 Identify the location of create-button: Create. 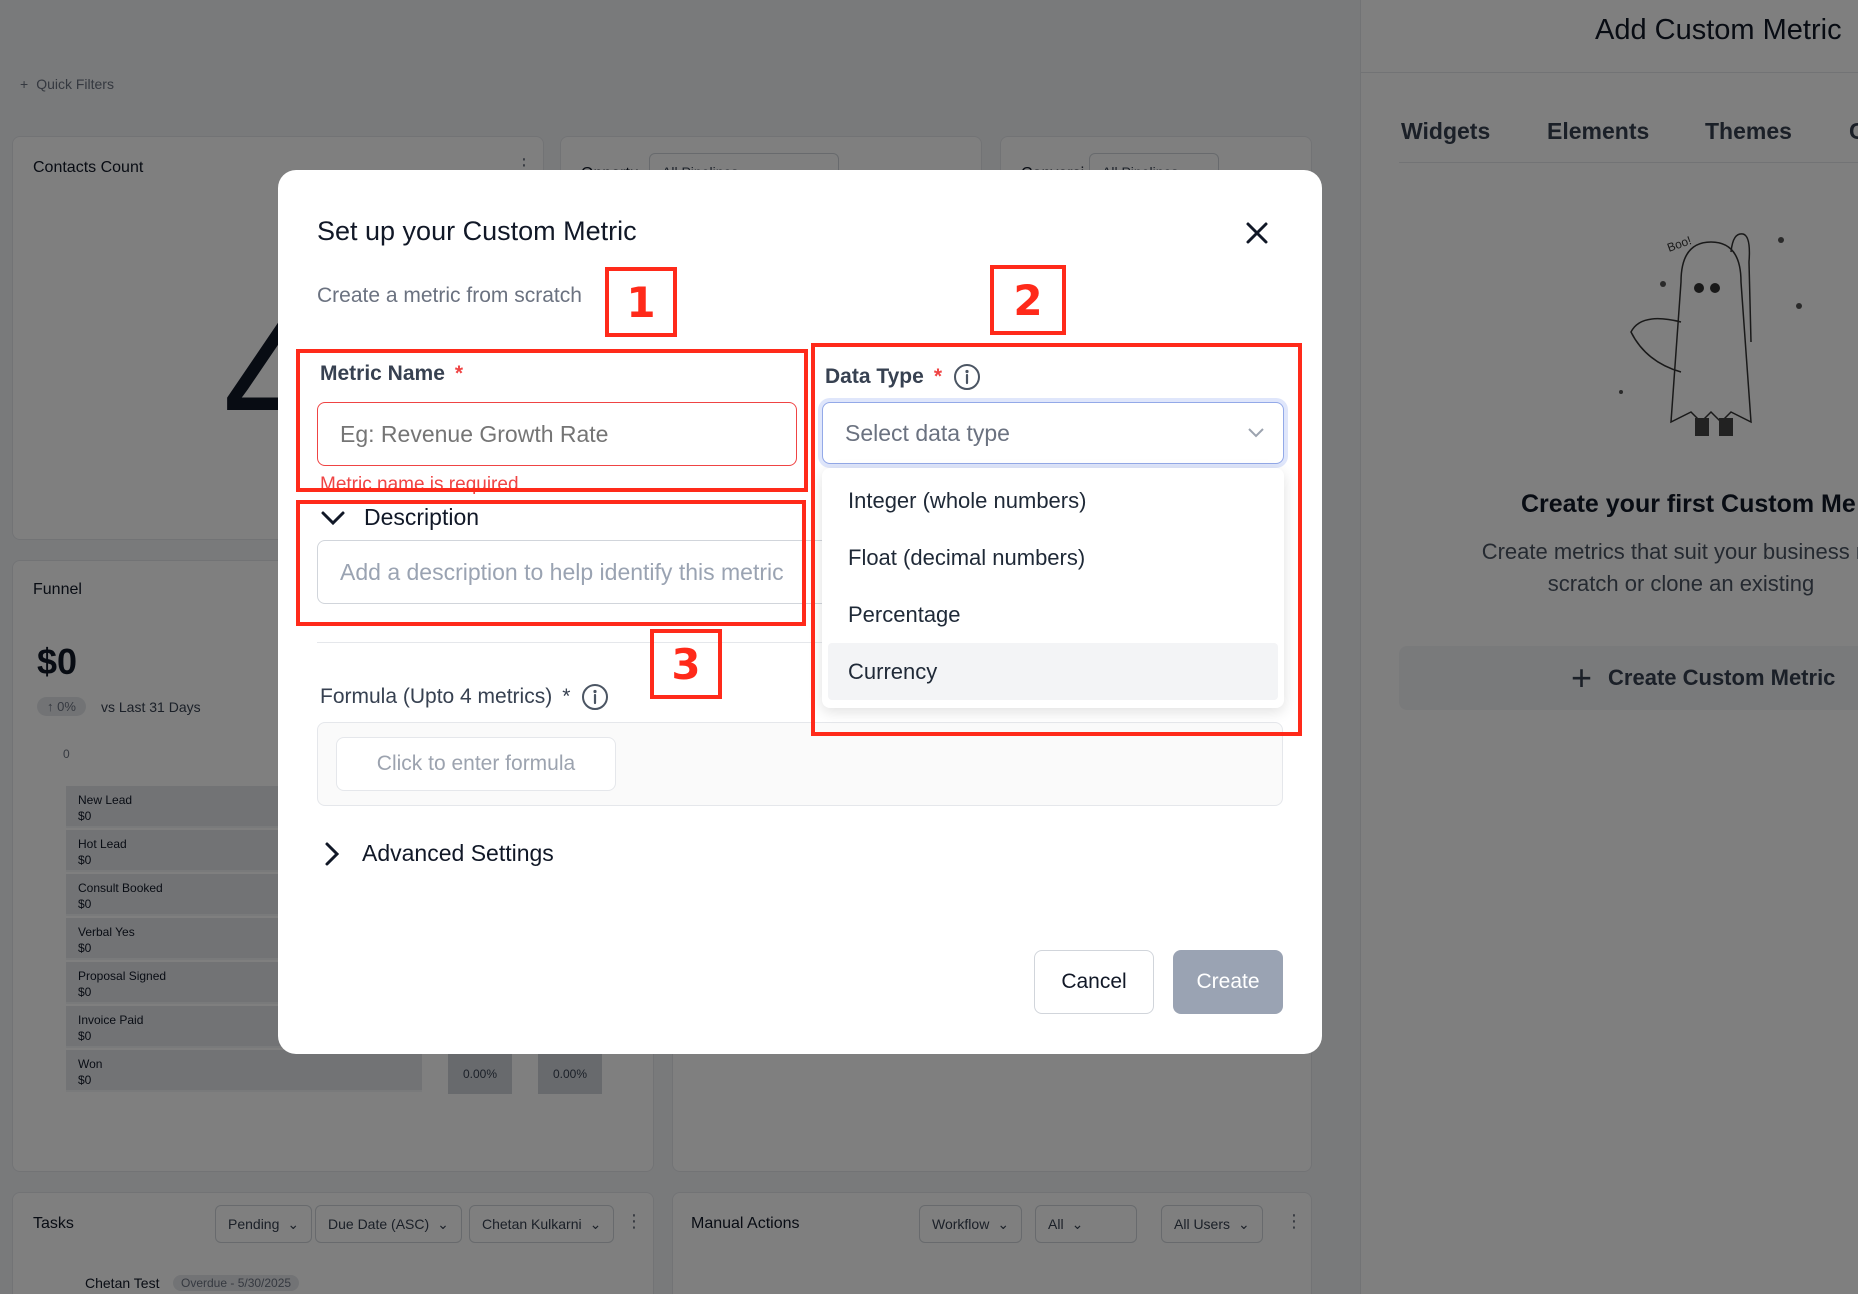
(1228, 982).